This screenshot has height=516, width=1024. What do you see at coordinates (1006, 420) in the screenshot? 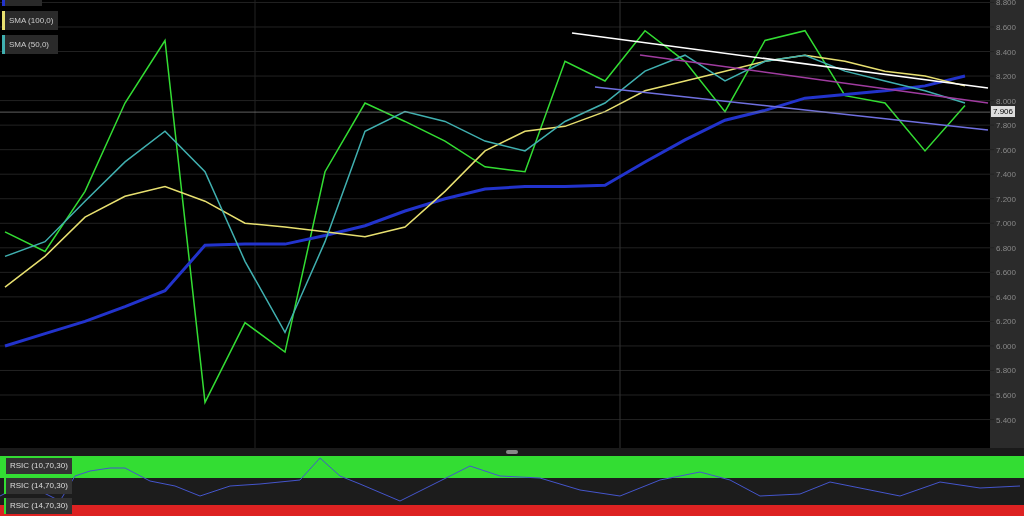
I see `axis-label: 5.400` at bounding box center [1006, 420].